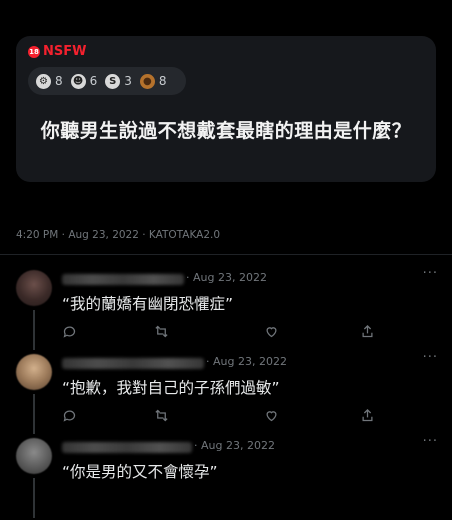 Image resolution: width=452 pixels, height=520 pixels. I want to click on swirl-icon: S, so click(113, 81).